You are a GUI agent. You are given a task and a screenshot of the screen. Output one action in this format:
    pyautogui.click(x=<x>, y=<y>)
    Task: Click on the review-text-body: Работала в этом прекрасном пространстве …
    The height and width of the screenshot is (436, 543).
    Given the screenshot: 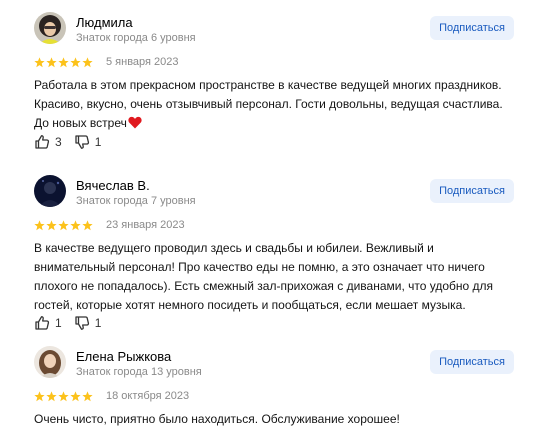 What is the action you would take?
    pyautogui.click(x=268, y=104)
    